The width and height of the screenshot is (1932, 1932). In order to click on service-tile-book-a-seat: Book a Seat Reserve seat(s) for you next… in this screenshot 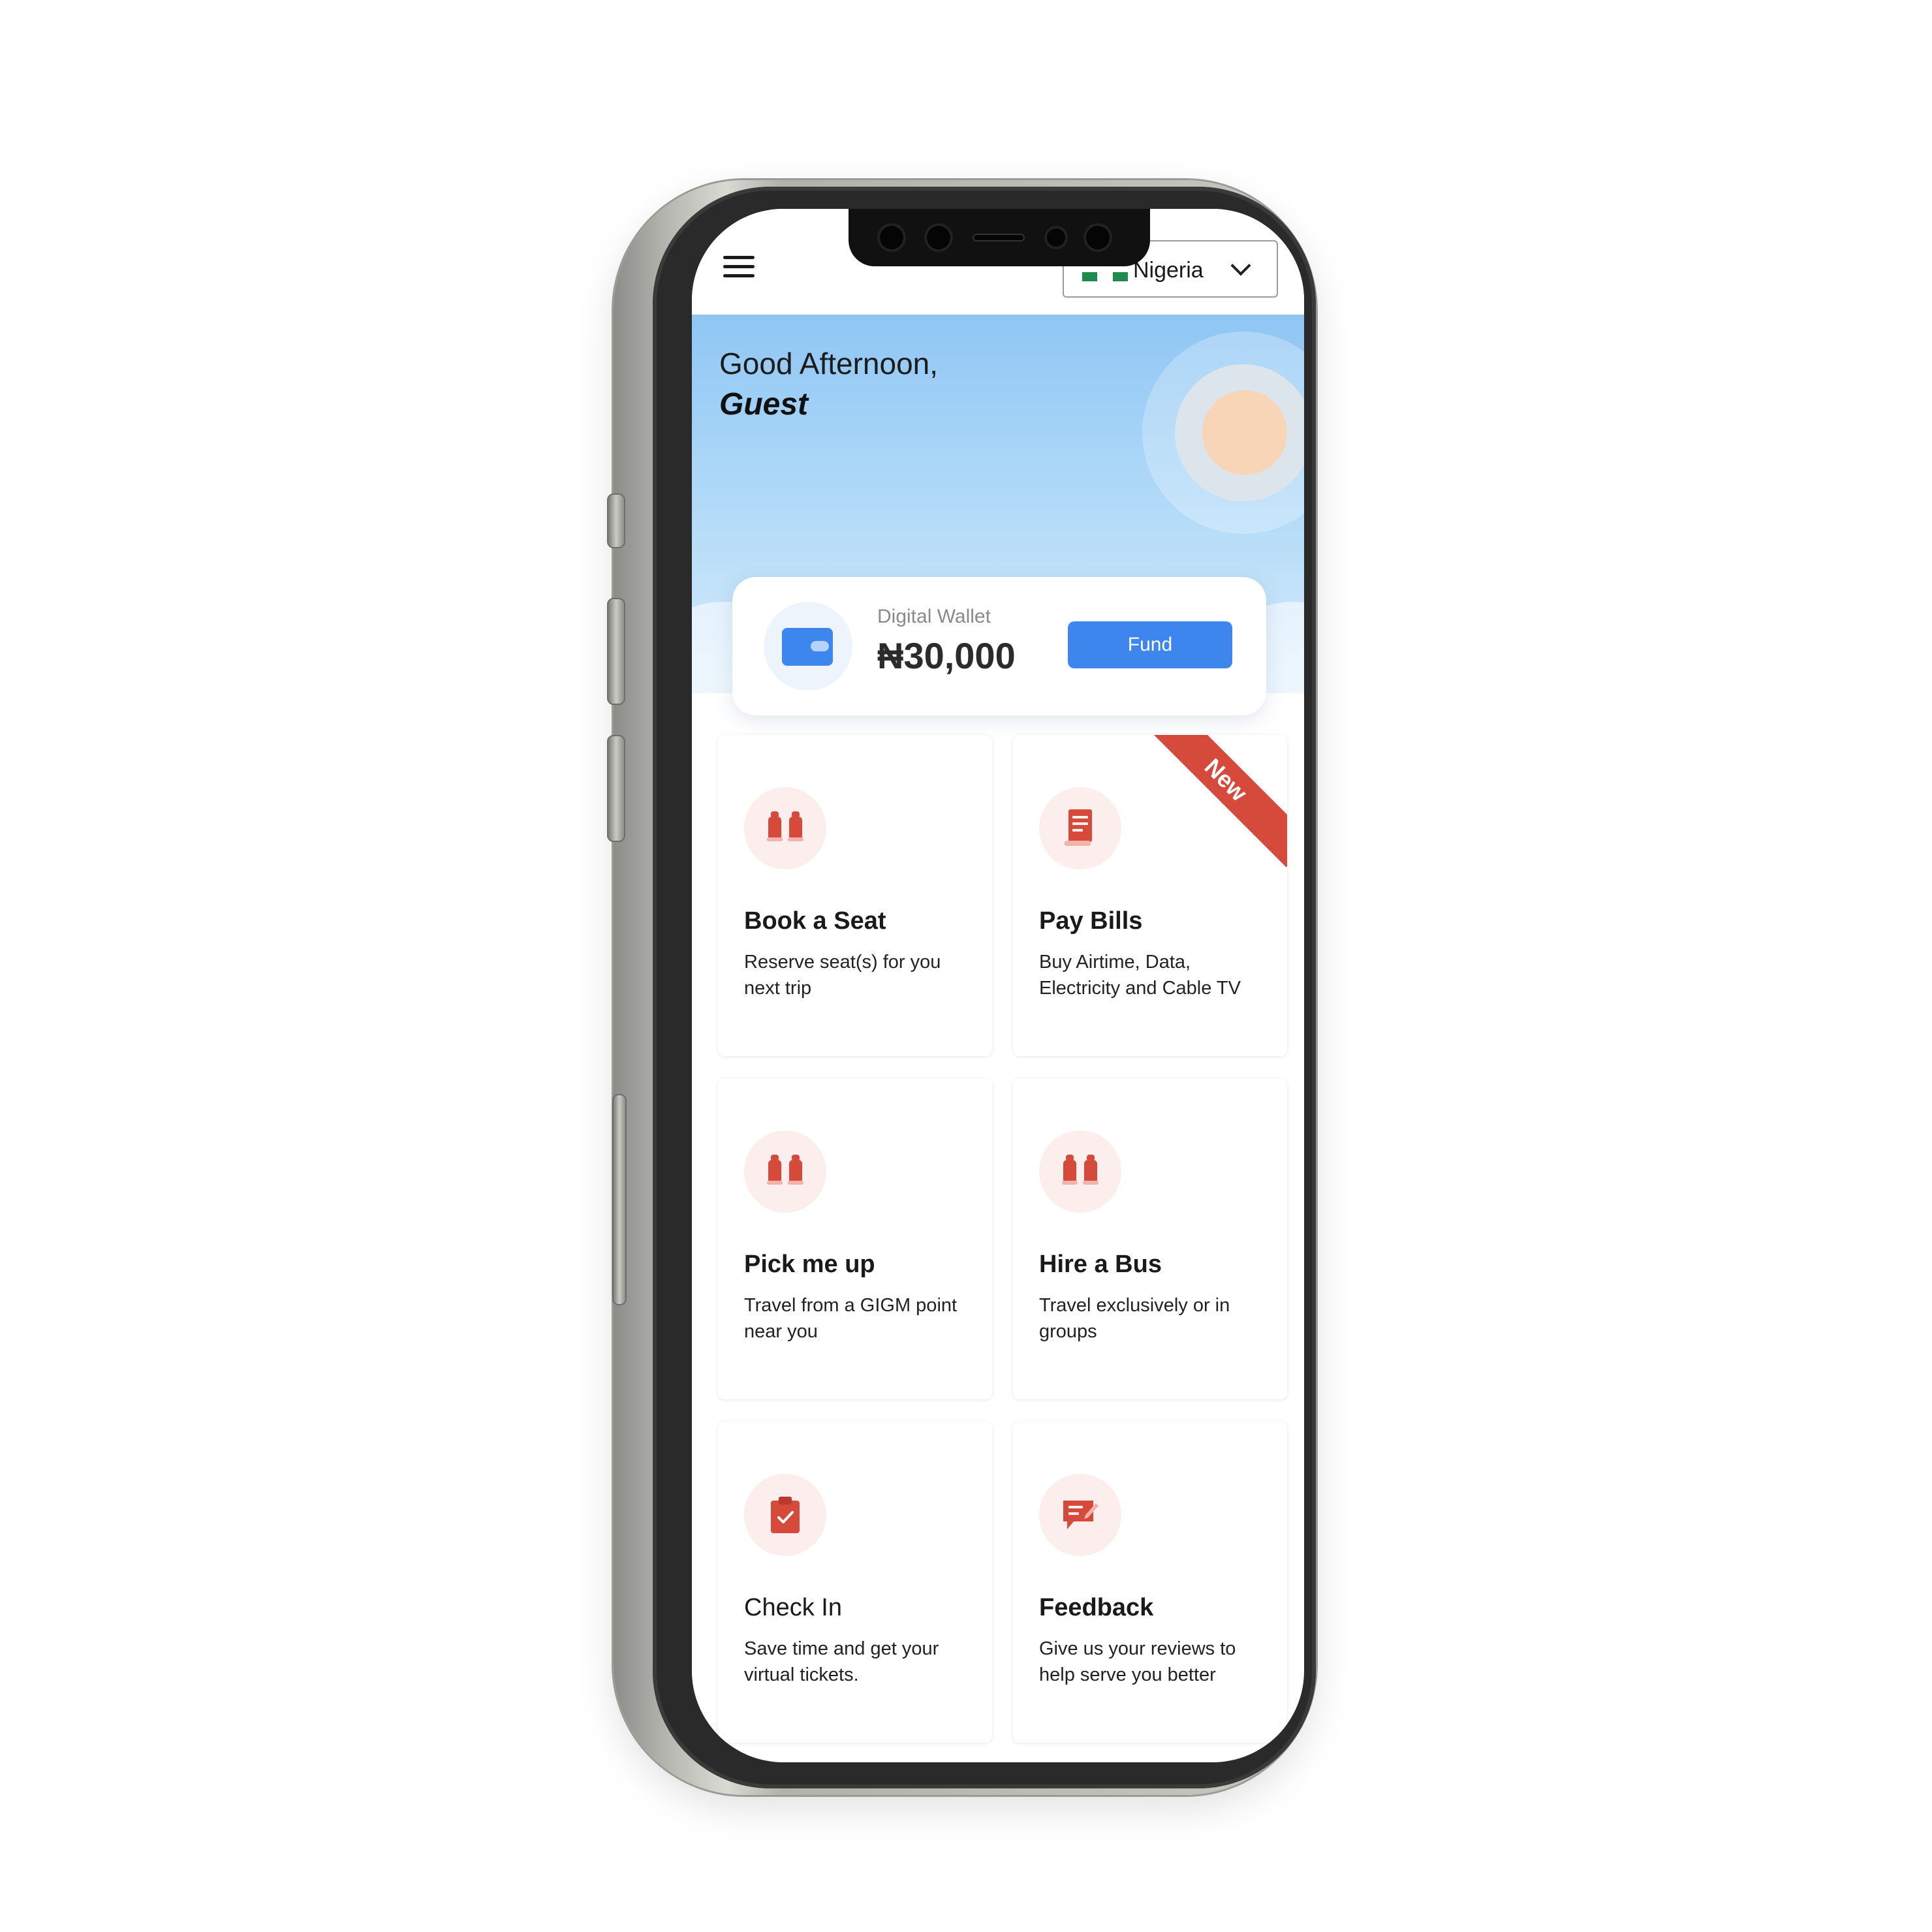, I will do `click(855, 895)`.